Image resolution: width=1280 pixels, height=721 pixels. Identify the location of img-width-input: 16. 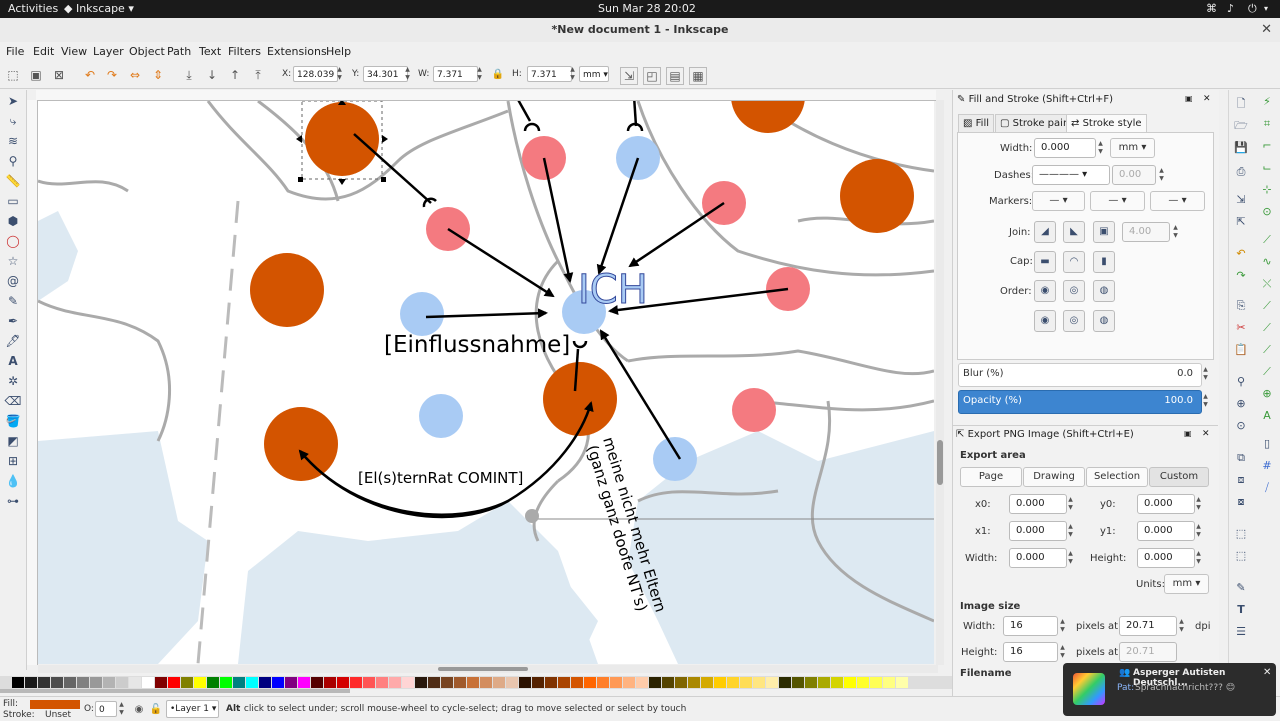
(1030, 626).